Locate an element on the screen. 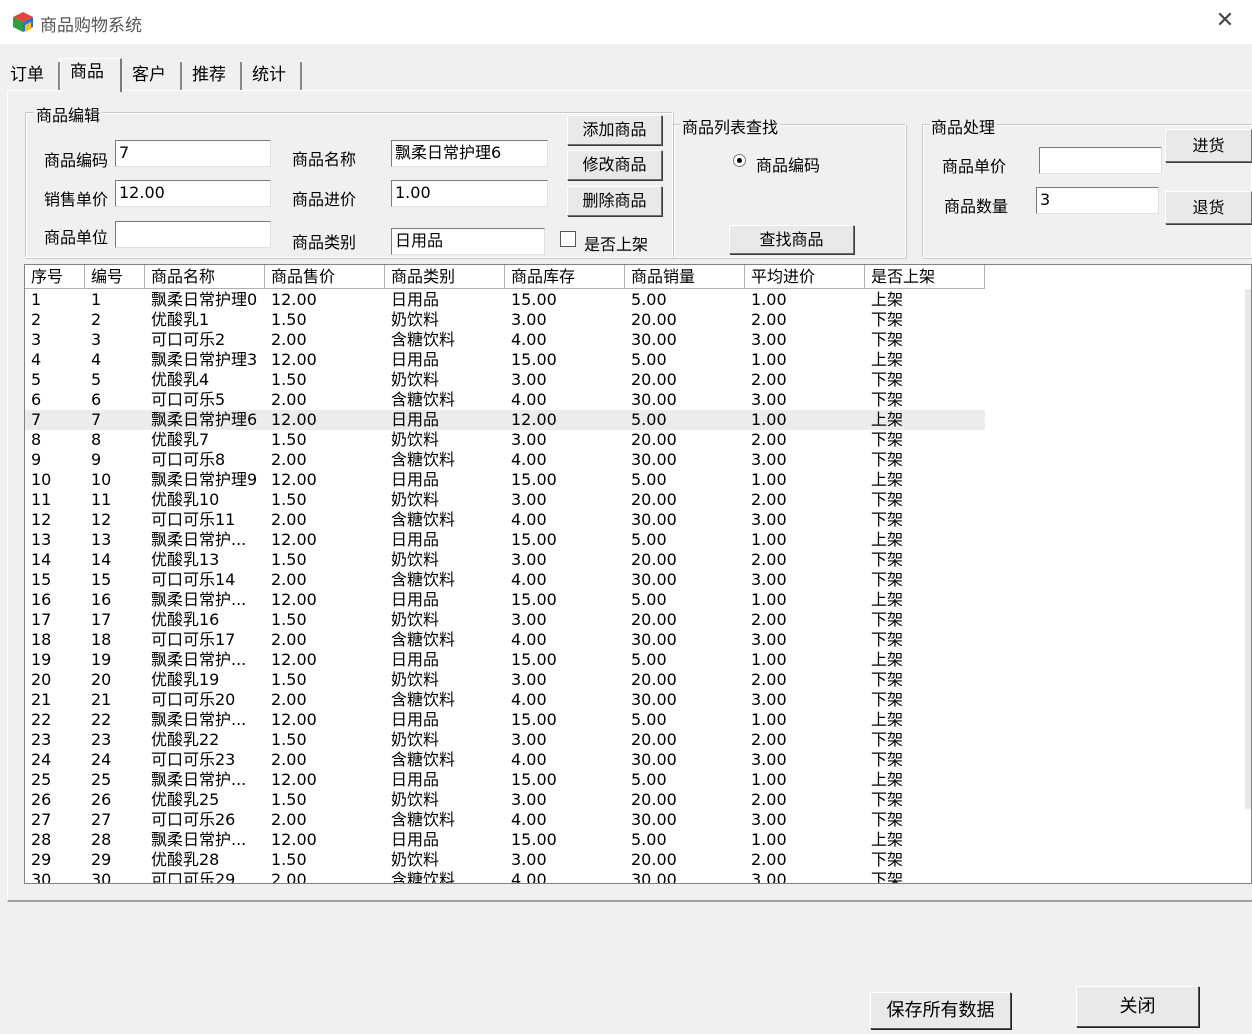 This screenshot has width=1252, height=1034. table-row: 21 21 可口可乐20 2.00 含糖饮料 4.00 30.00 3.00 下架 is located at coordinates (505, 700).